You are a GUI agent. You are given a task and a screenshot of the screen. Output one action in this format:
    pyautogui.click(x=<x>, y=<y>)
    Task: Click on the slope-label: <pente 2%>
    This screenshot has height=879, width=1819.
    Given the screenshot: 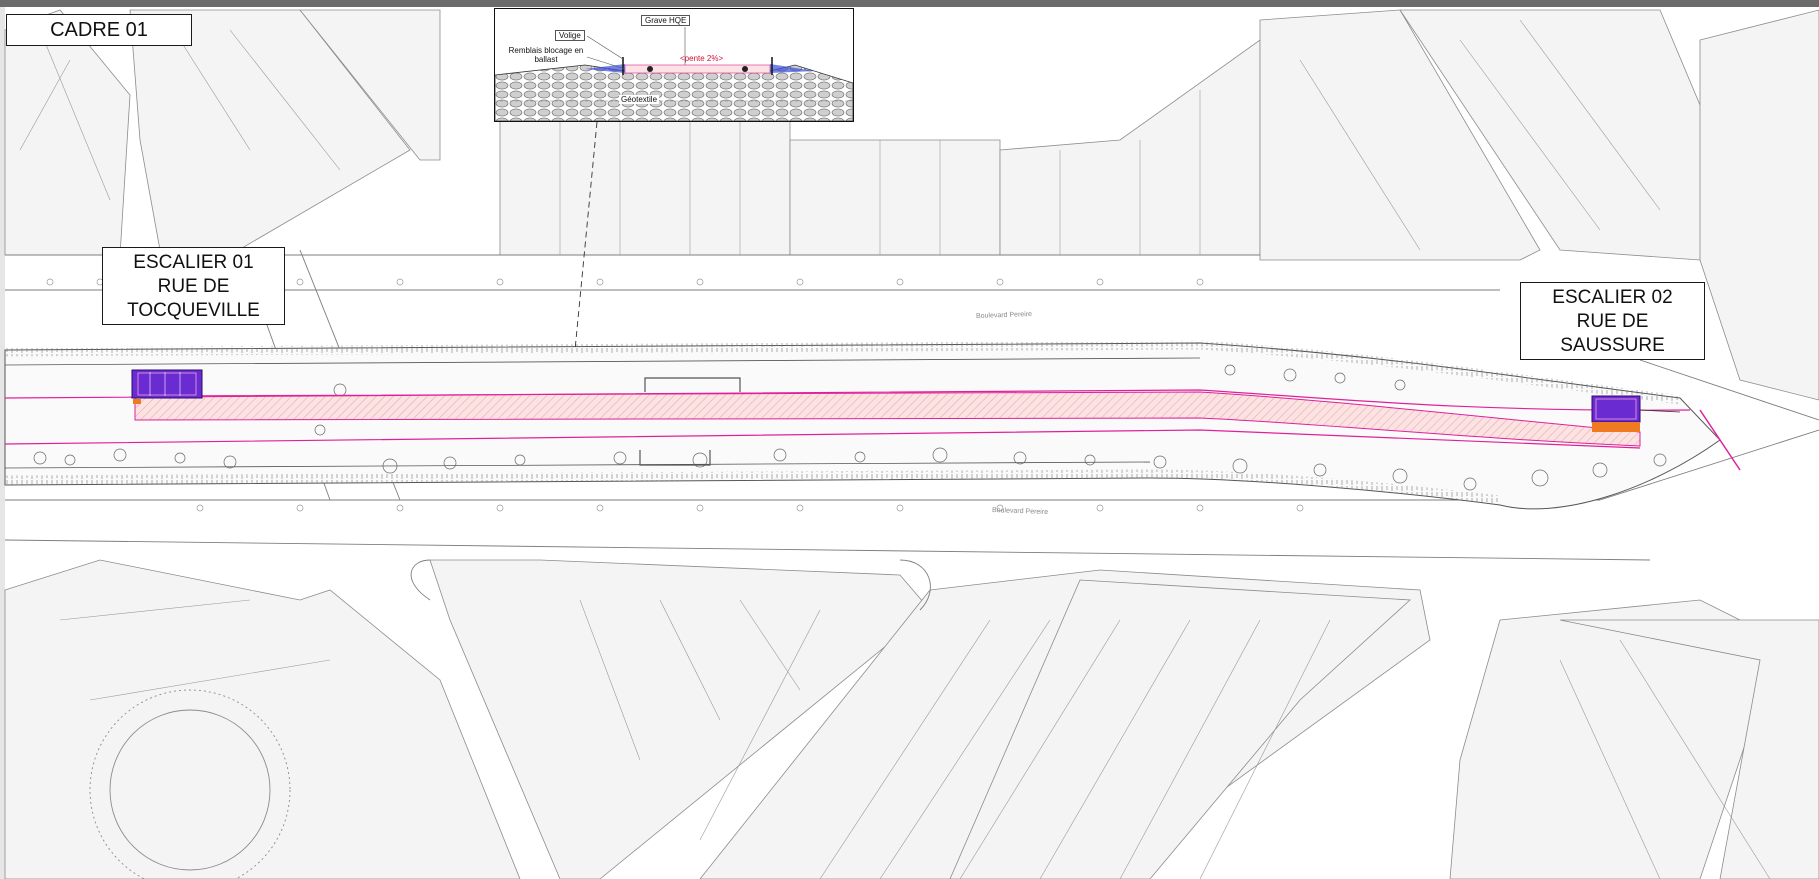 What is the action you would take?
    pyautogui.click(x=702, y=58)
    